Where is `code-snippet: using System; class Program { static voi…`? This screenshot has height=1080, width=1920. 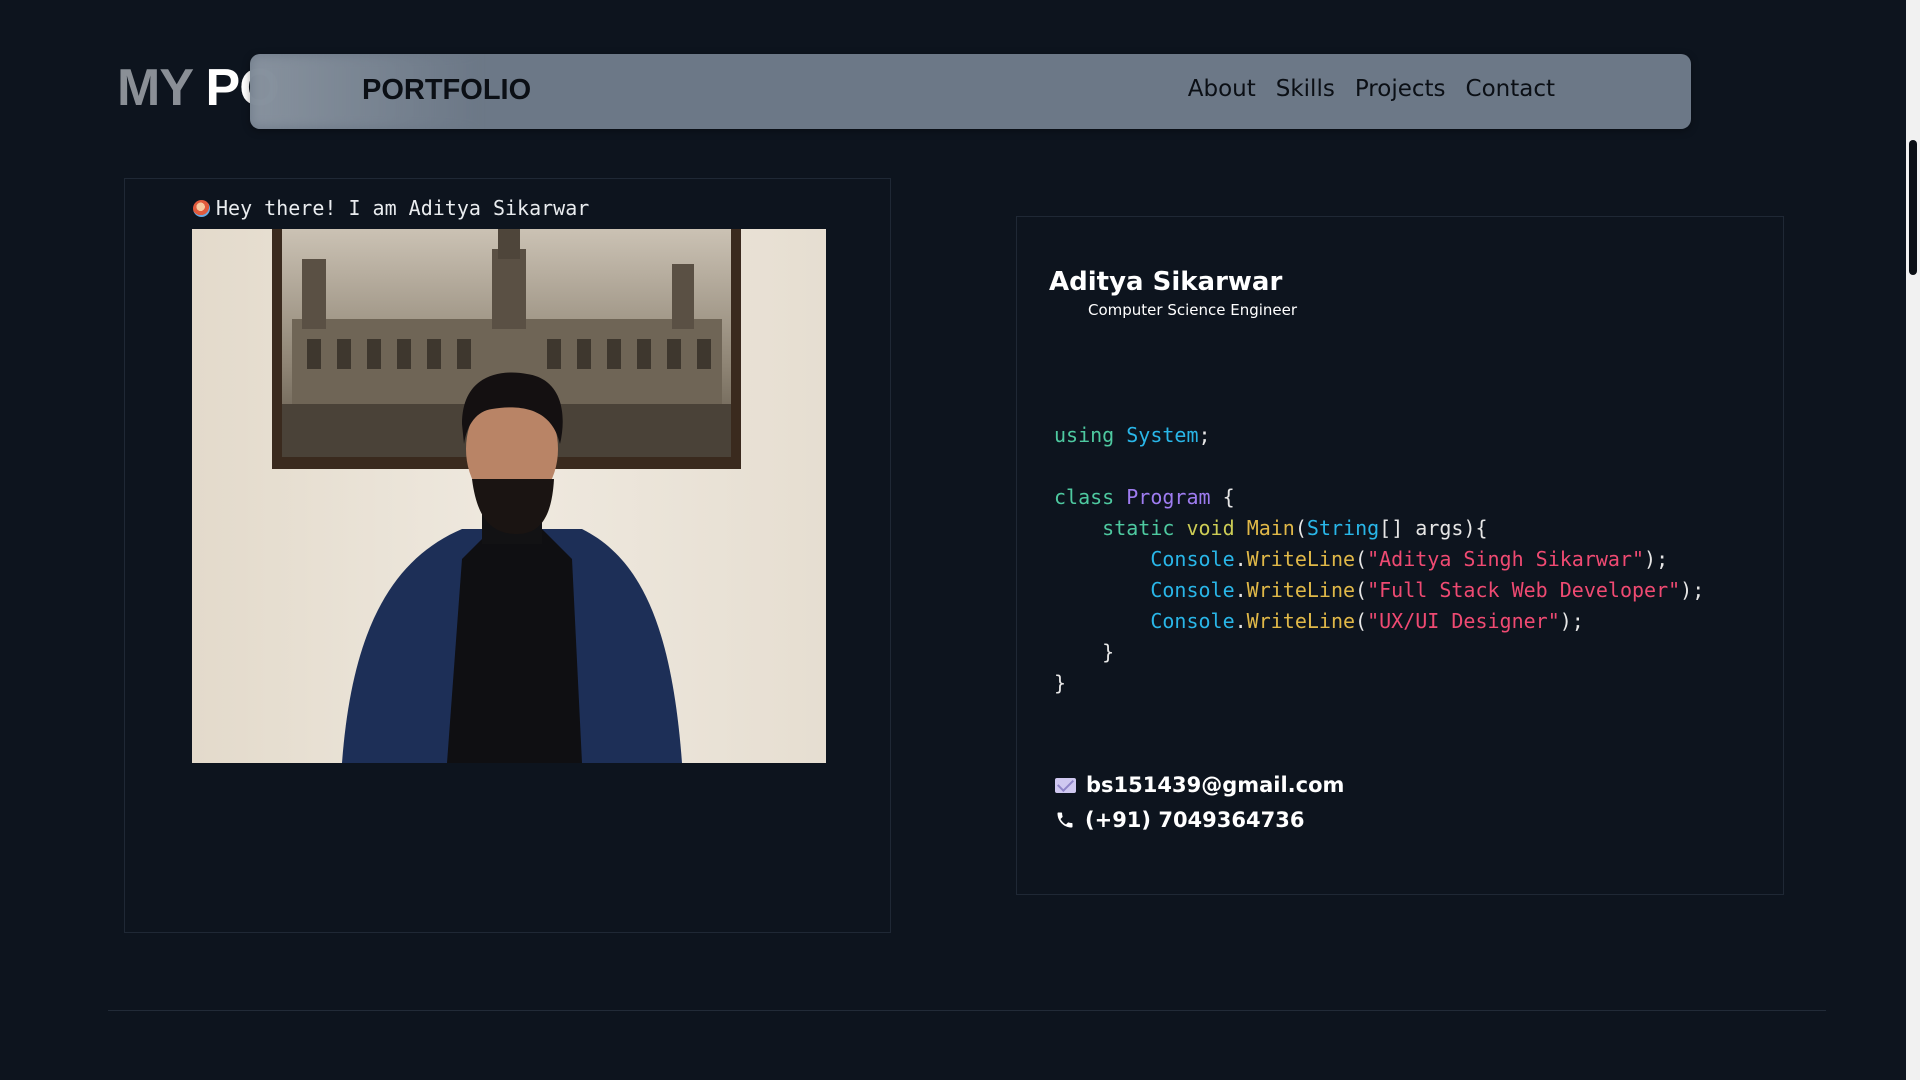
code-snippet: using System; class Program { static voi… is located at coordinates (1379, 559).